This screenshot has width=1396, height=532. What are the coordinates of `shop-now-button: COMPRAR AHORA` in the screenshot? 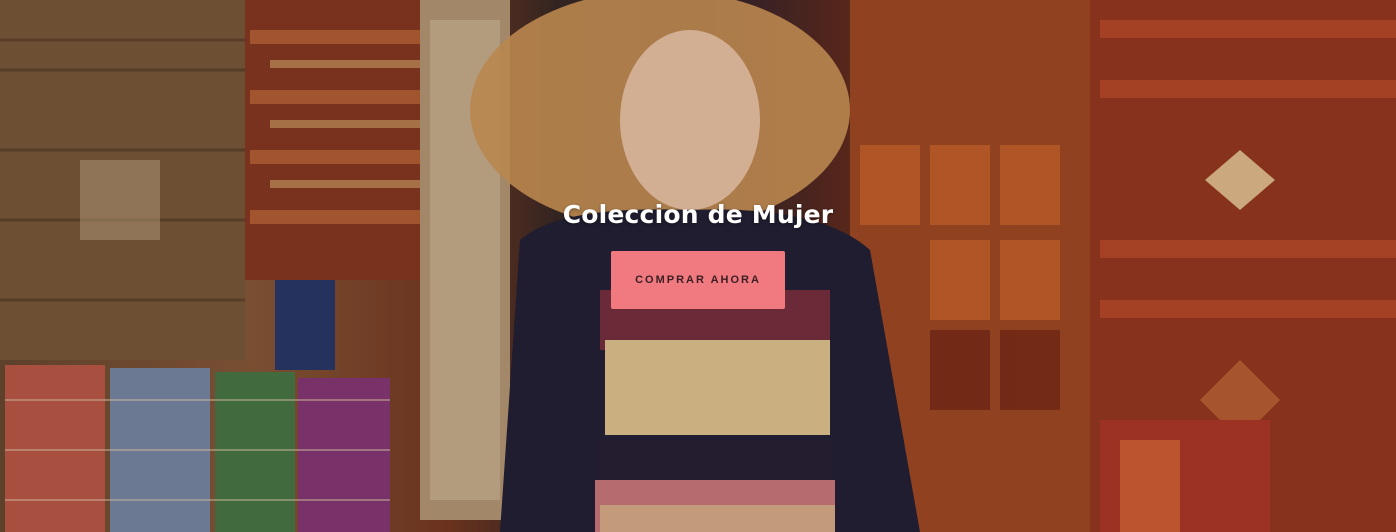 It's located at (698, 280).